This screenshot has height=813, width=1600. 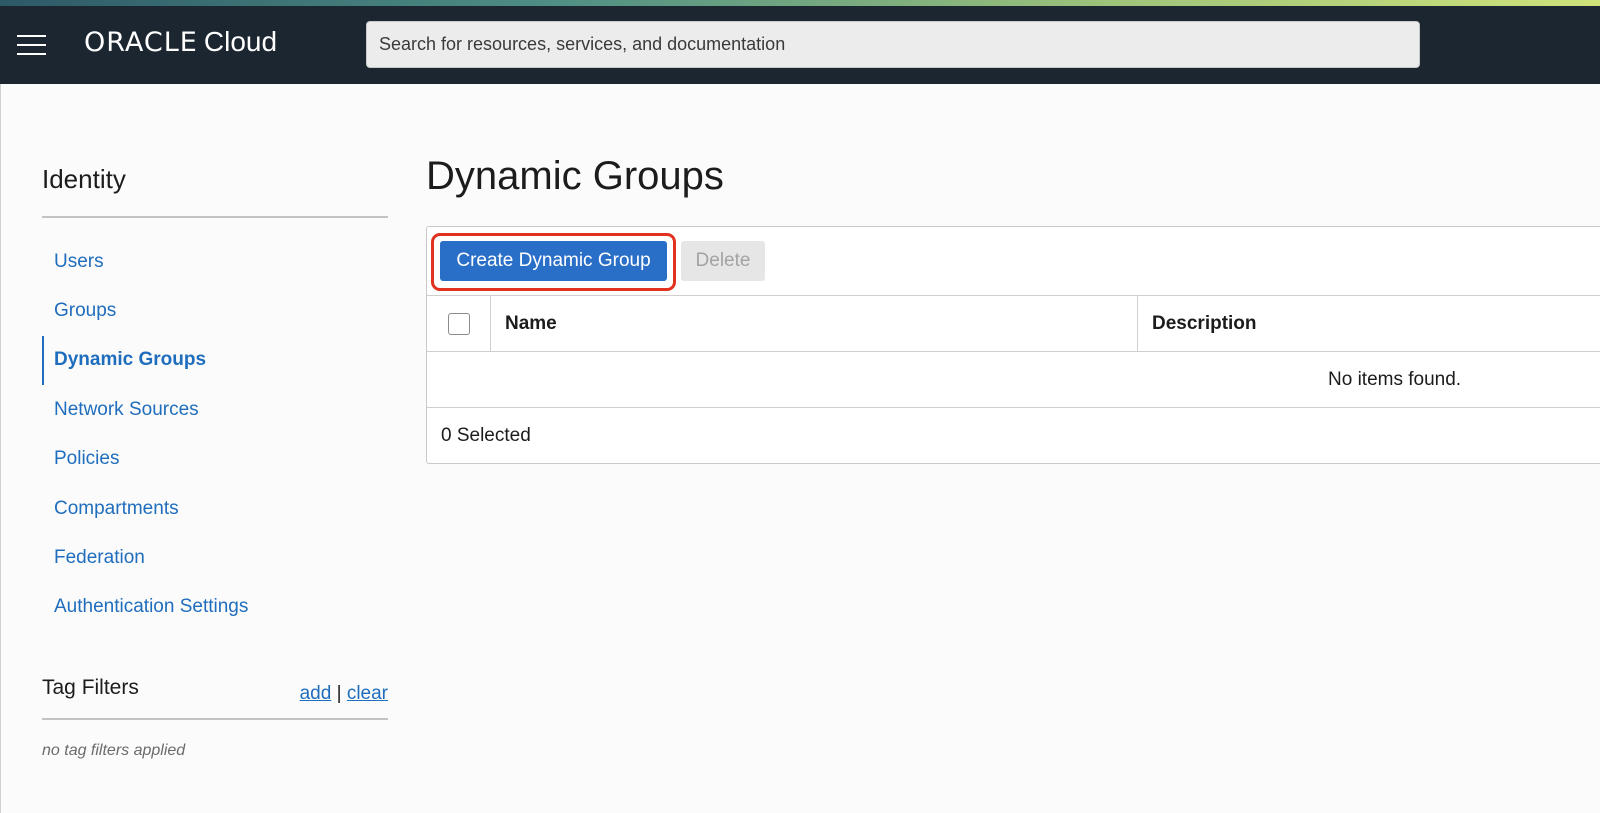 I want to click on table-header-bottom-border, so click(x=1013, y=351).